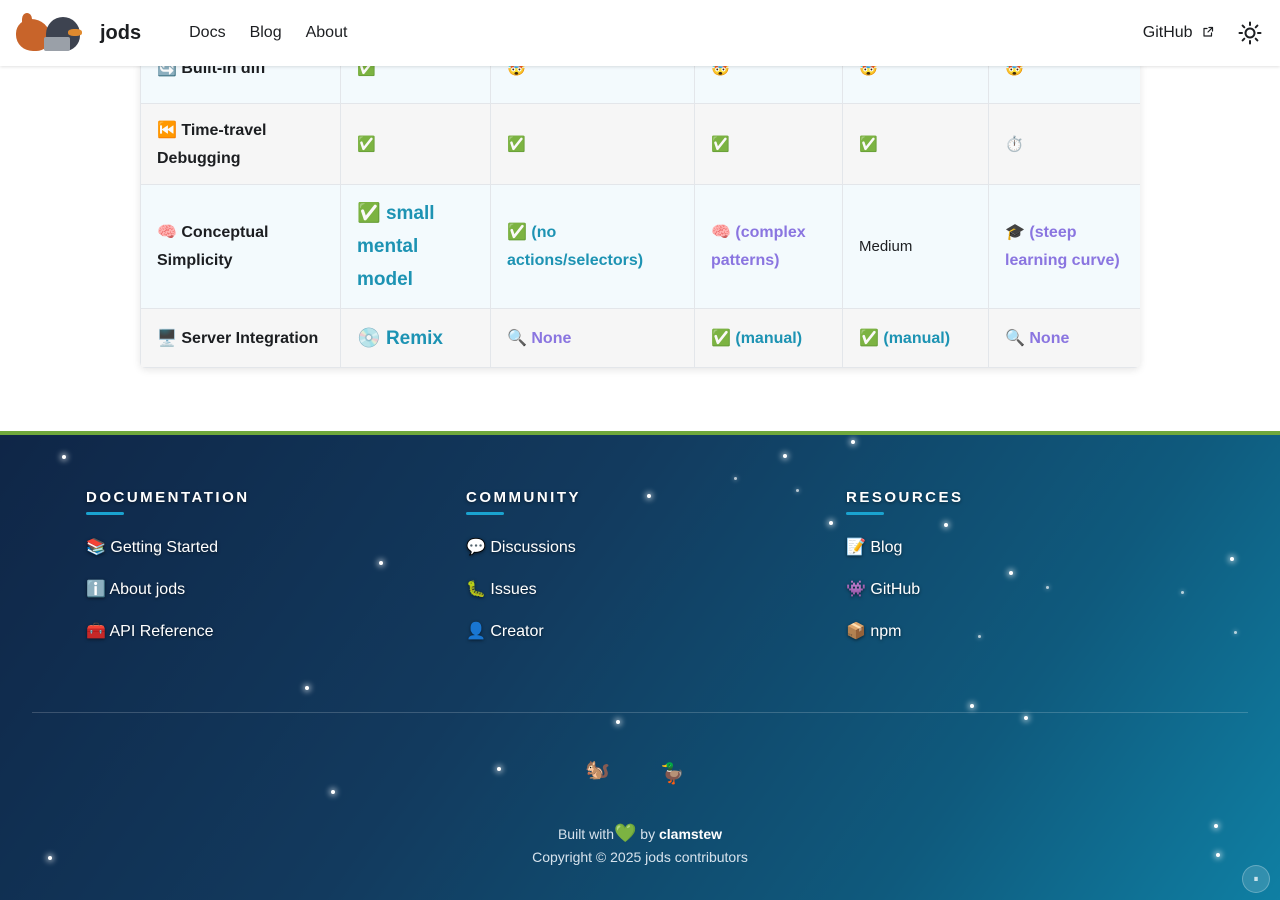 This screenshot has width=1280, height=900. Describe the element at coordinates (856, 588) in the screenshot. I see `space-invader-icon: 👾` at that location.